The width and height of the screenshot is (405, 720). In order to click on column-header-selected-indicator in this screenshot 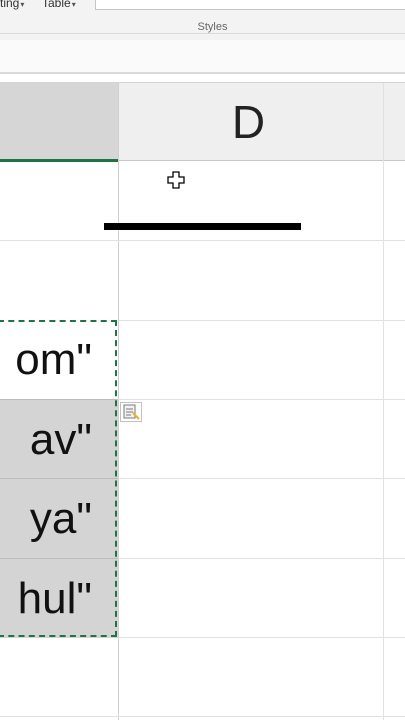, I will do `click(59, 160)`.